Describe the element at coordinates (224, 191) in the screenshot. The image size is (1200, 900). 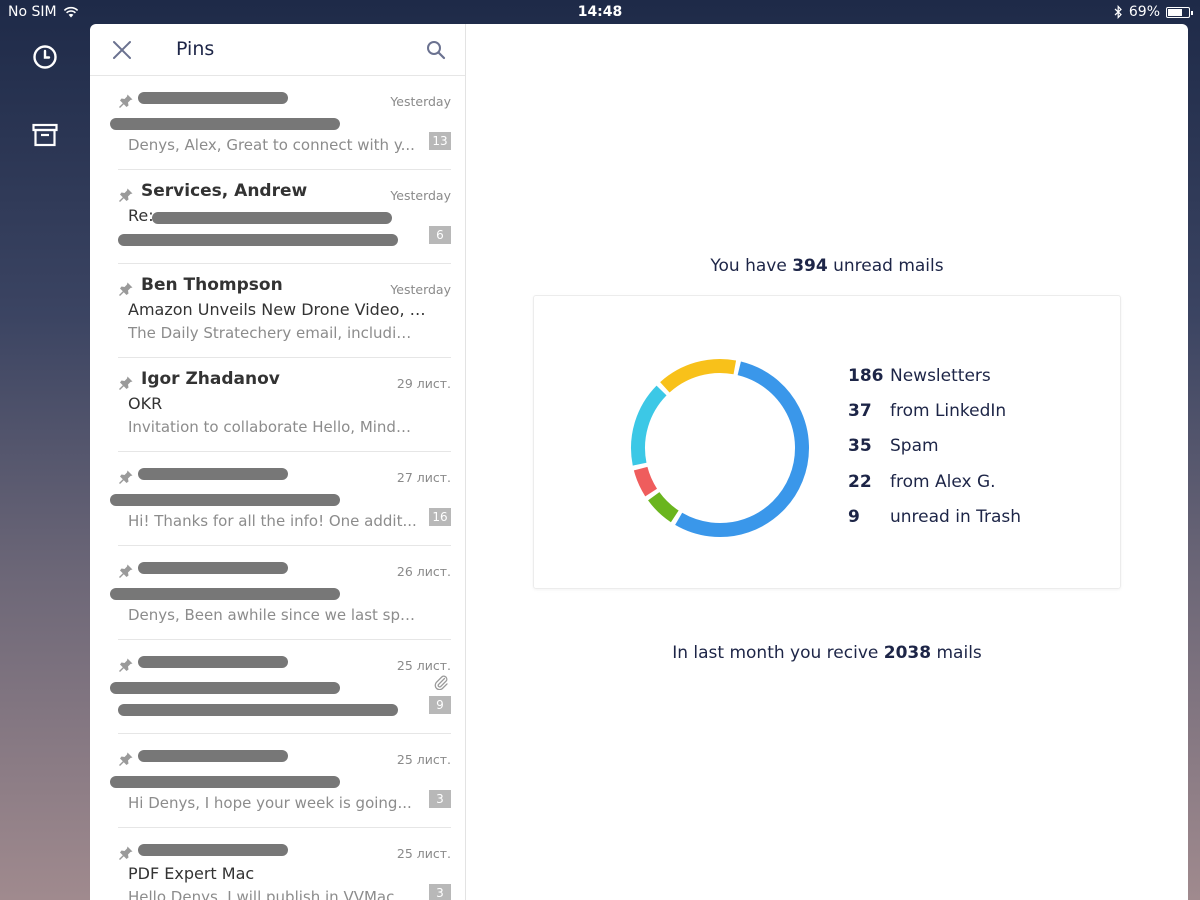
I see `mail-sender: Services, Andrew` at that location.